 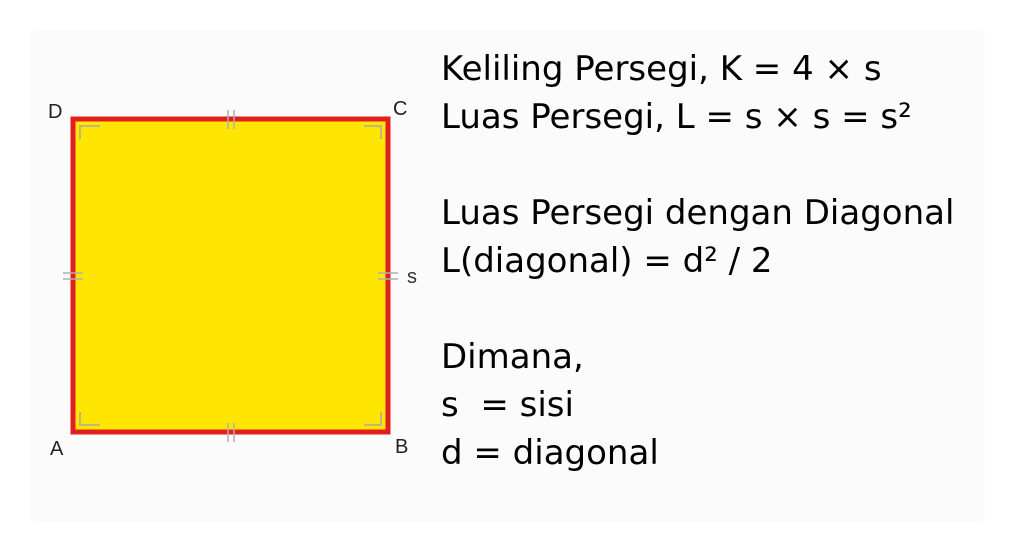 I want to click on definition-s: s = sisi, so click(x=507, y=405).